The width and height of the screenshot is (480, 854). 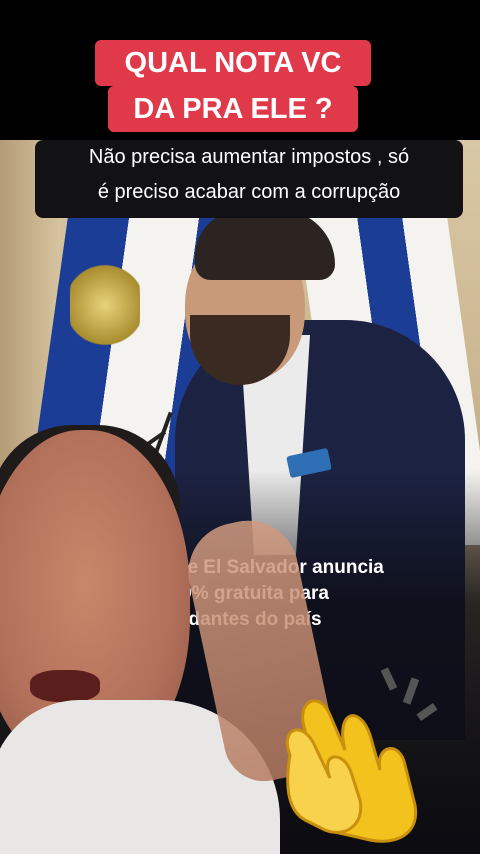 I want to click on caption-line-2: DA PRA ELE ?, so click(x=233, y=109).